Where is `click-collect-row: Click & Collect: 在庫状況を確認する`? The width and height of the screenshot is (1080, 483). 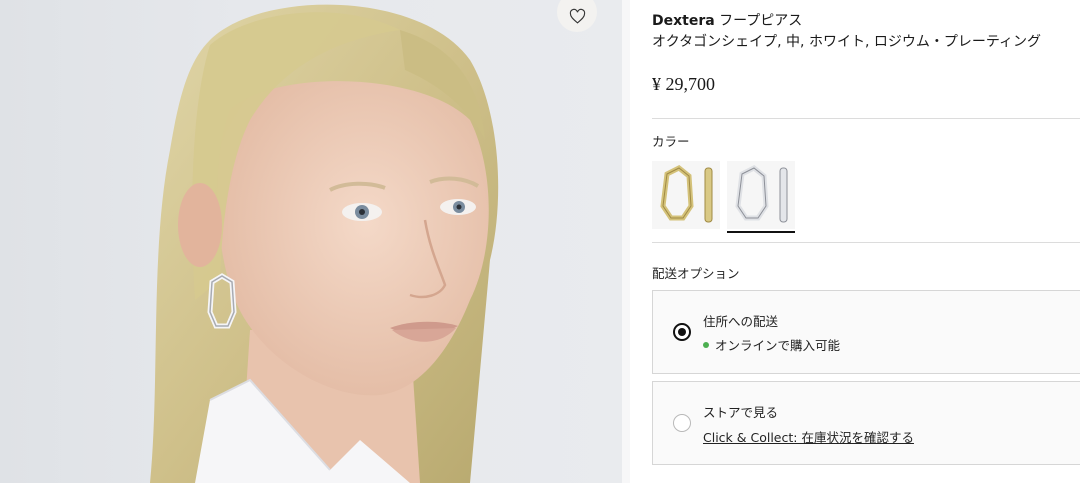 click-collect-row: Click & Collect: 在庫状況を確認する is located at coordinates (808, 436).